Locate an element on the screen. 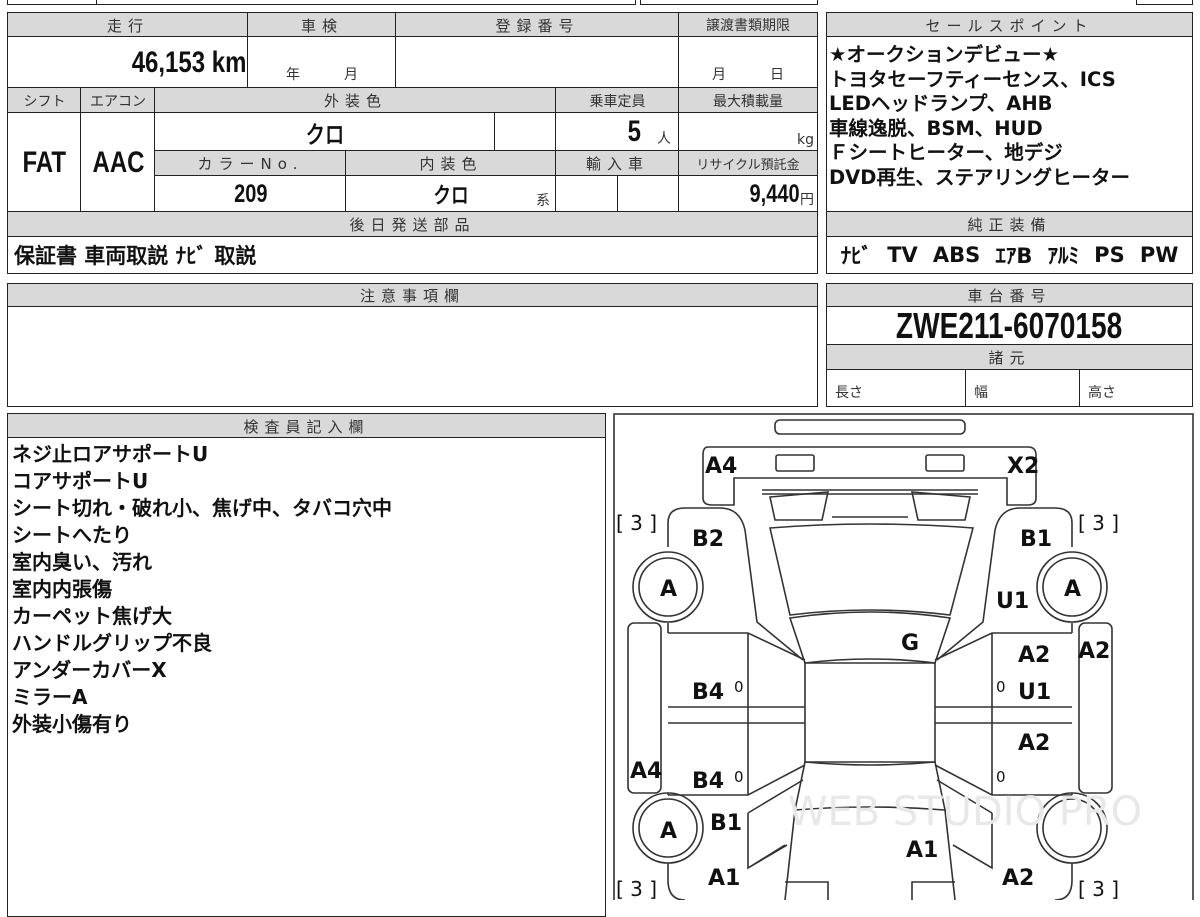  sales-line: DVD再生、ステアリングヒーター is located at coordinates (979, 177).